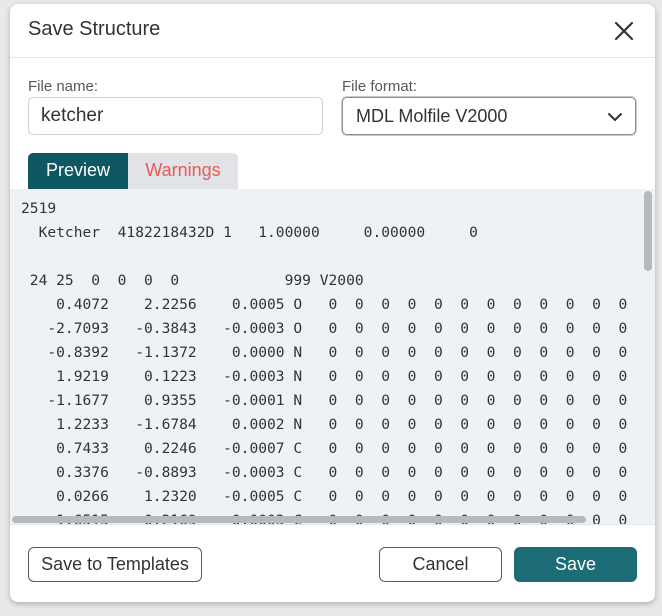 This screenshot has width=662, height=616. What do you see at coordinates (432, 116) in the screenshot?
I see `file-format-value: MDL Molfile V2000` at bounding box center [432, 116].